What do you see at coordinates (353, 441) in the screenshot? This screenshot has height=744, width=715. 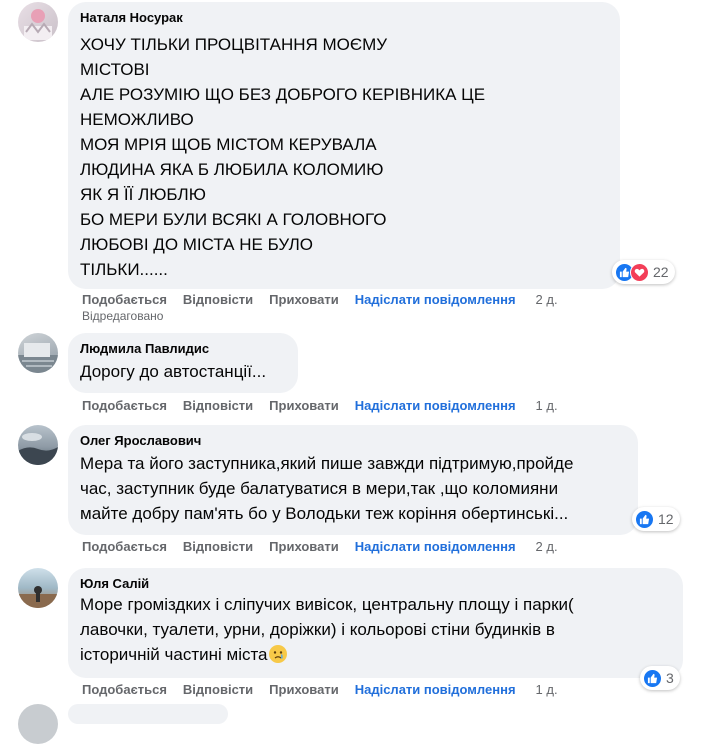 I see `comment-author: Олег Ярославович` at bounding box center [353, 441].